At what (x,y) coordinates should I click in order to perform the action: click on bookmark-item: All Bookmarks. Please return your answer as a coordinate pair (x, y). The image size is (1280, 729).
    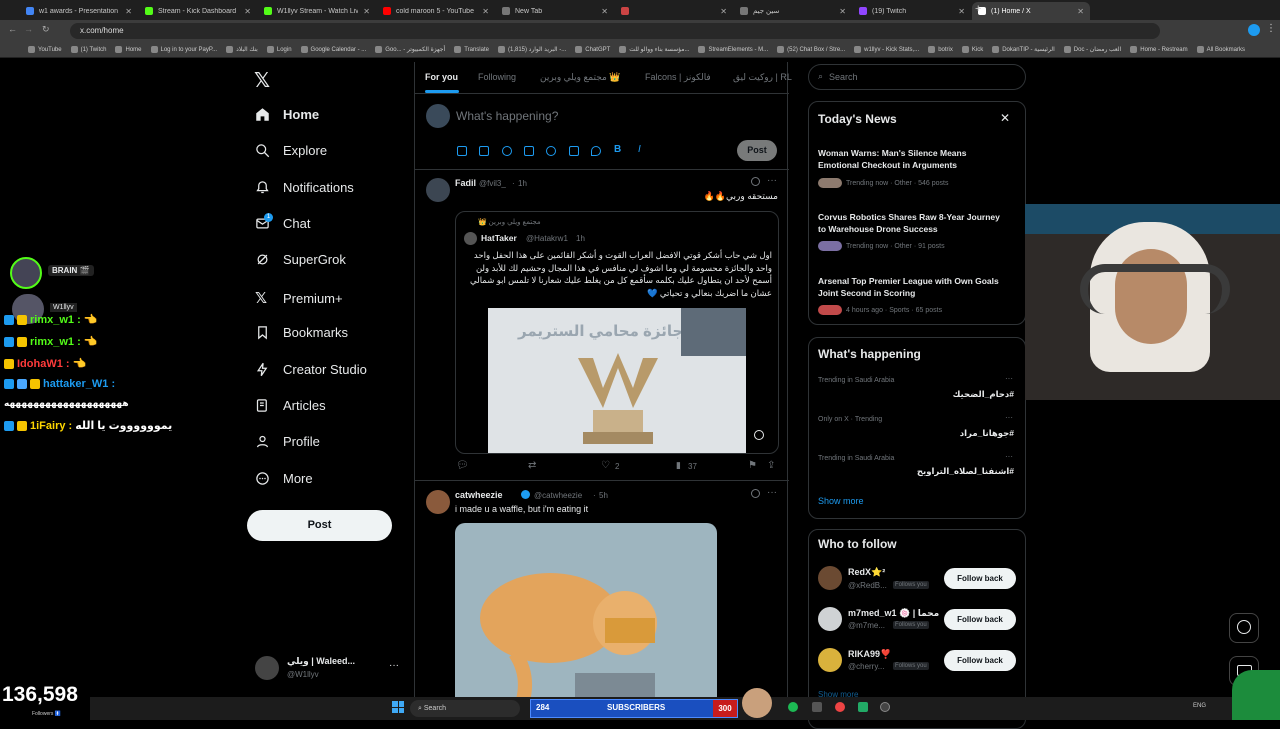
    Looking at the image, I should click on (1220, 49).